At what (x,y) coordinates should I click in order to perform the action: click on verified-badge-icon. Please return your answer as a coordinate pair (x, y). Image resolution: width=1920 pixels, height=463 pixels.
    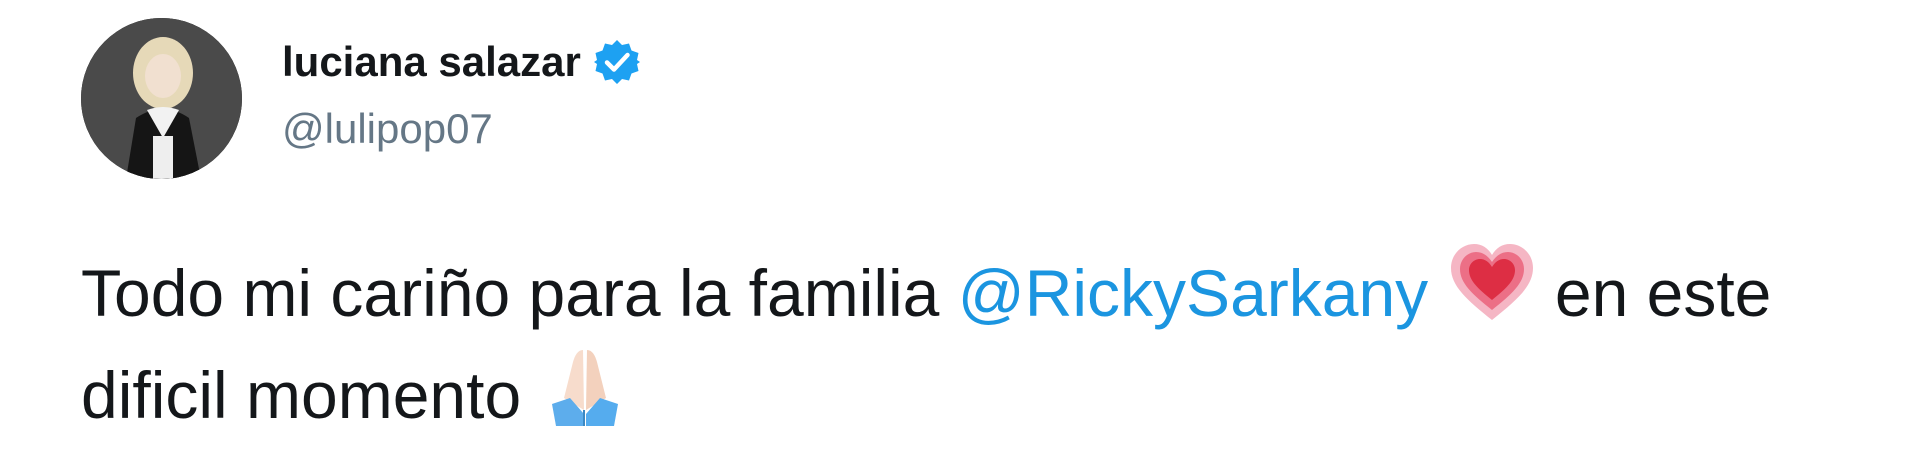
    Looking at the image, I should click on (617, 62).